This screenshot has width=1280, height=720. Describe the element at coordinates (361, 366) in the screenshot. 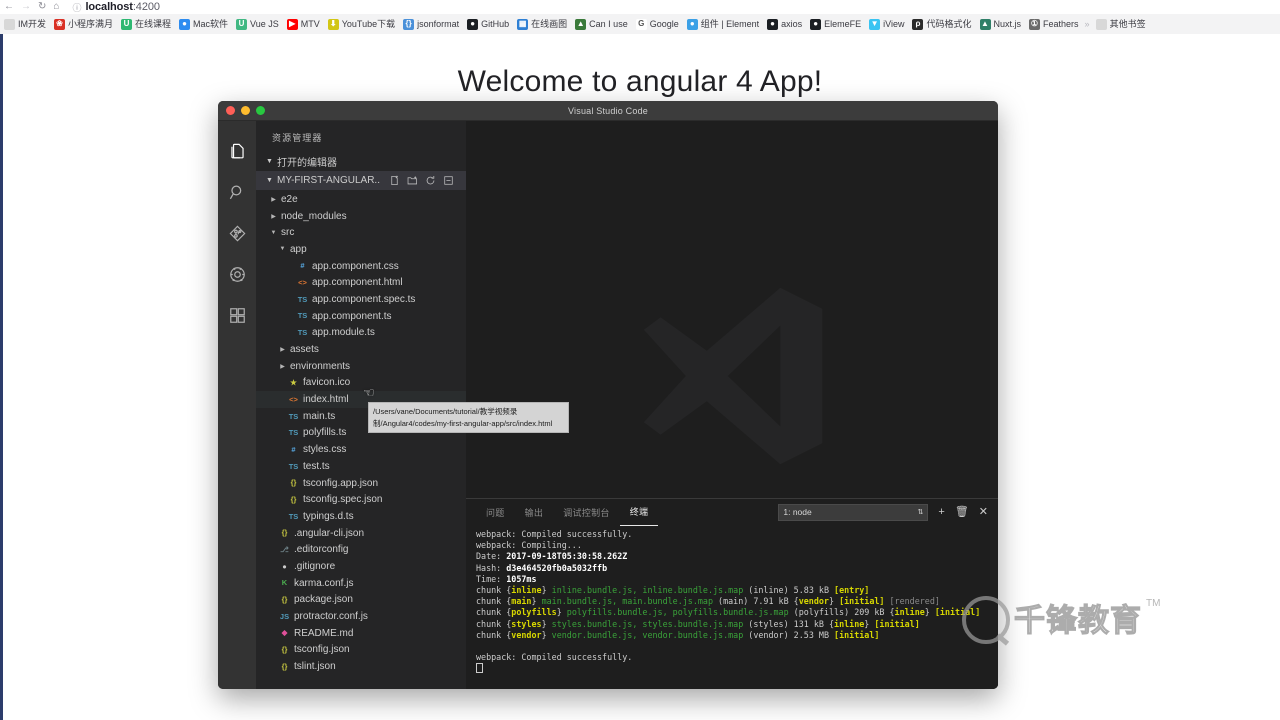

I see `tree-item: ▶ environments` at that location.